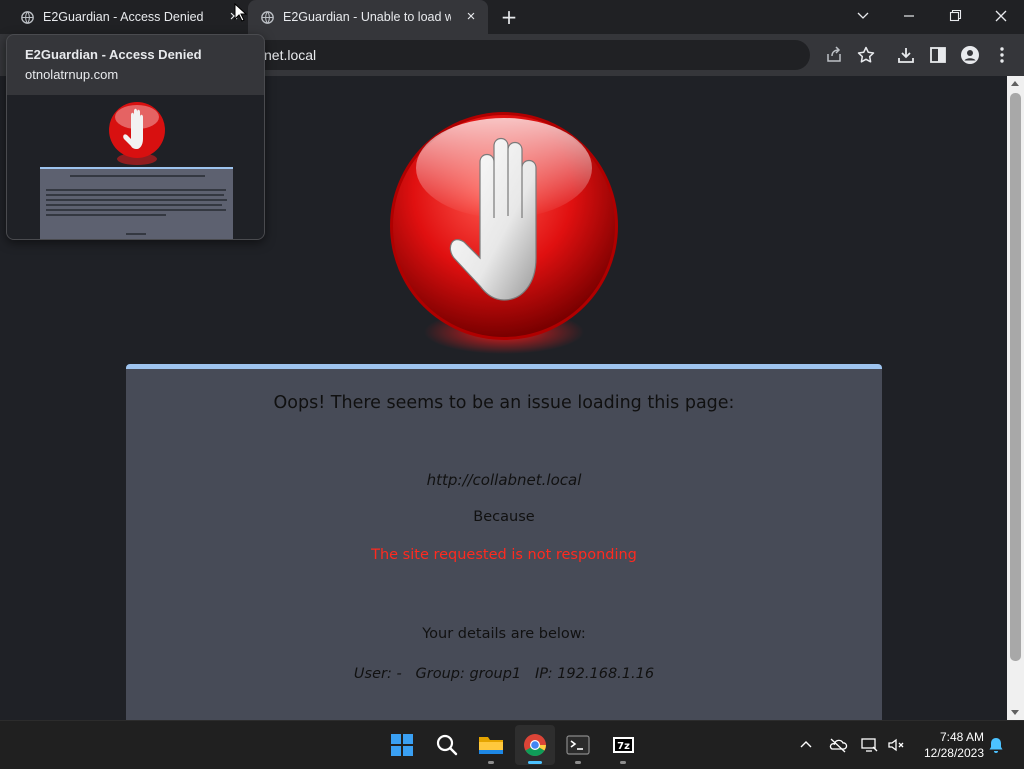  I want to click on file-explorer-button, so click(491, 745).